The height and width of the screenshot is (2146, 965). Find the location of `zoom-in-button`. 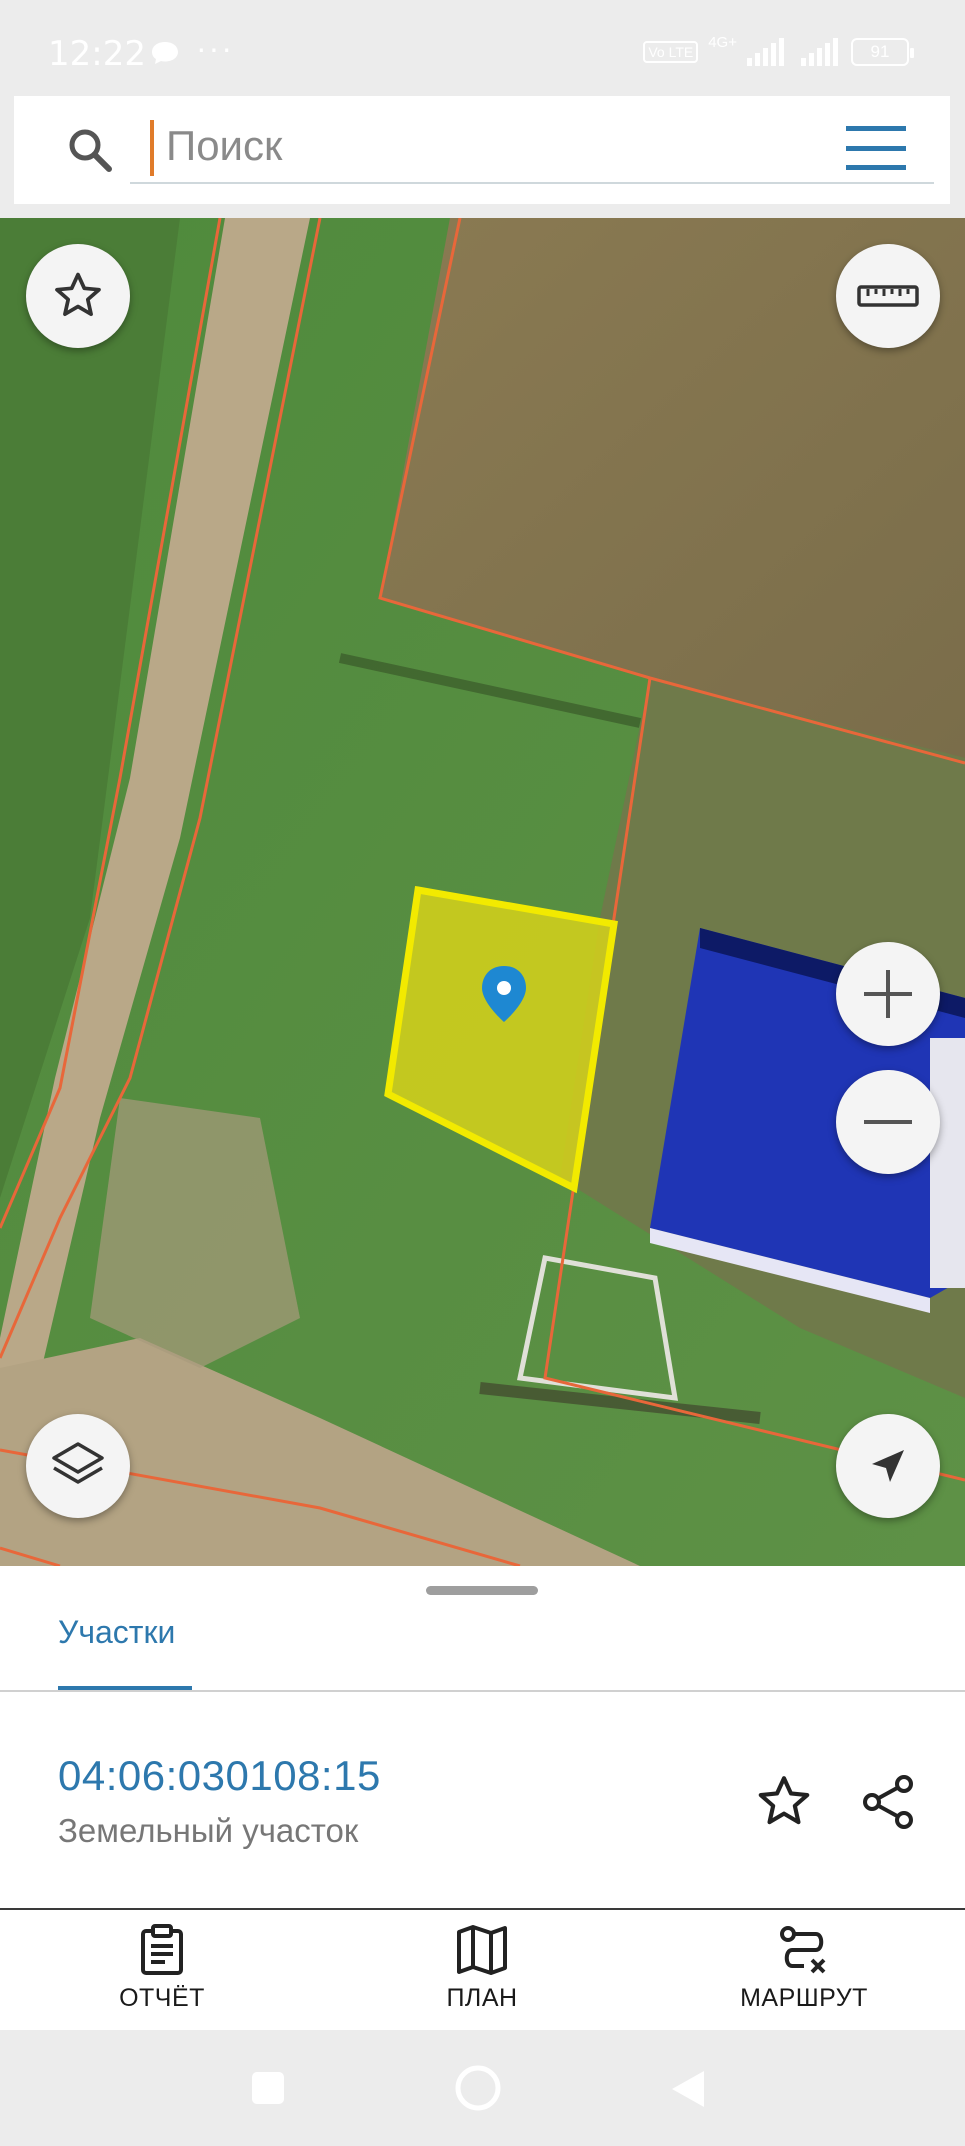

zoom-in-button is located at coordinates (888, 994).